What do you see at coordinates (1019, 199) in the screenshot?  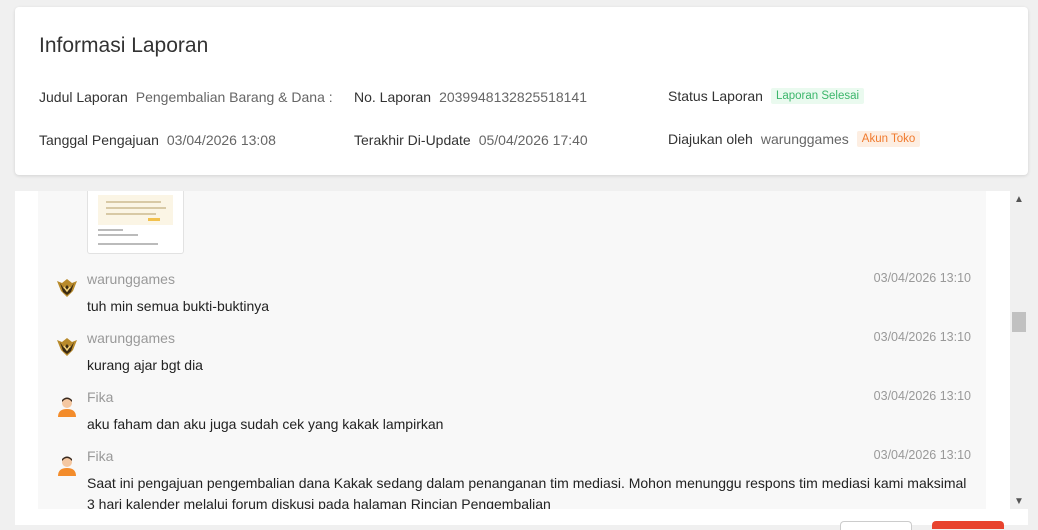 I see `scroll-up-icon: ▲` at bounding box center [1019, 199].